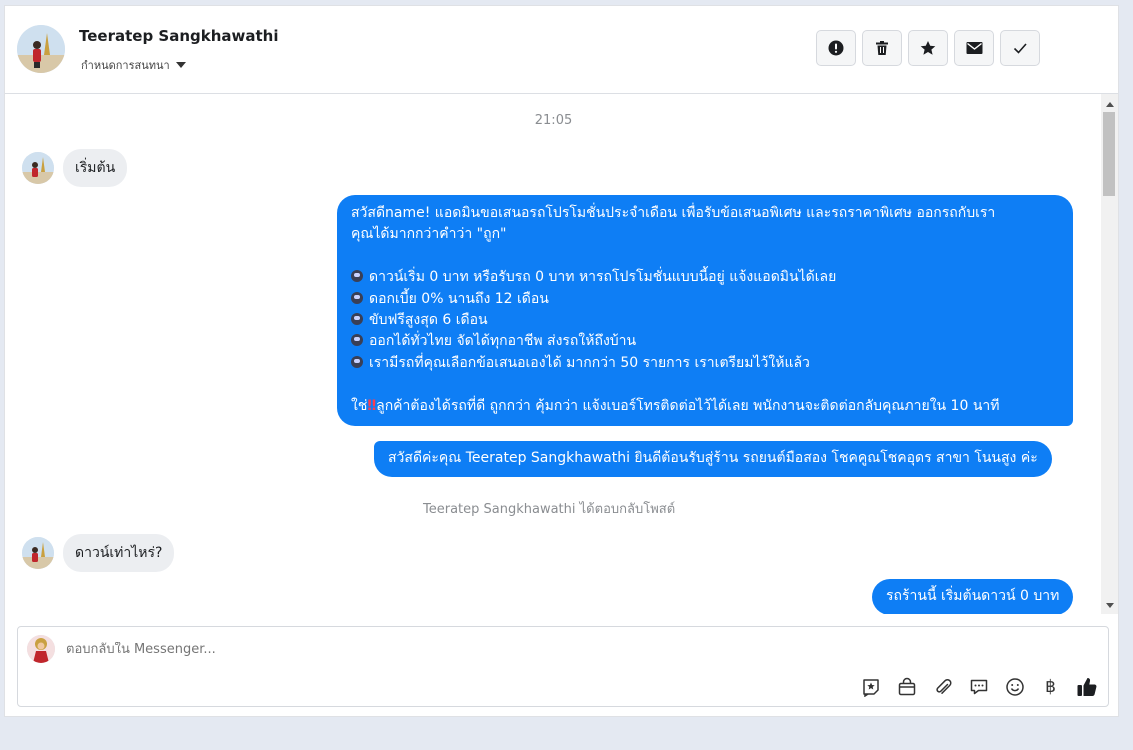 Image resolution: width=1133 pixels, height=750 pixels. Describe the element at coordinates (179, 36) in the screenshot. I see `contact-name: Teeratep Sangkhawathi` at that location.